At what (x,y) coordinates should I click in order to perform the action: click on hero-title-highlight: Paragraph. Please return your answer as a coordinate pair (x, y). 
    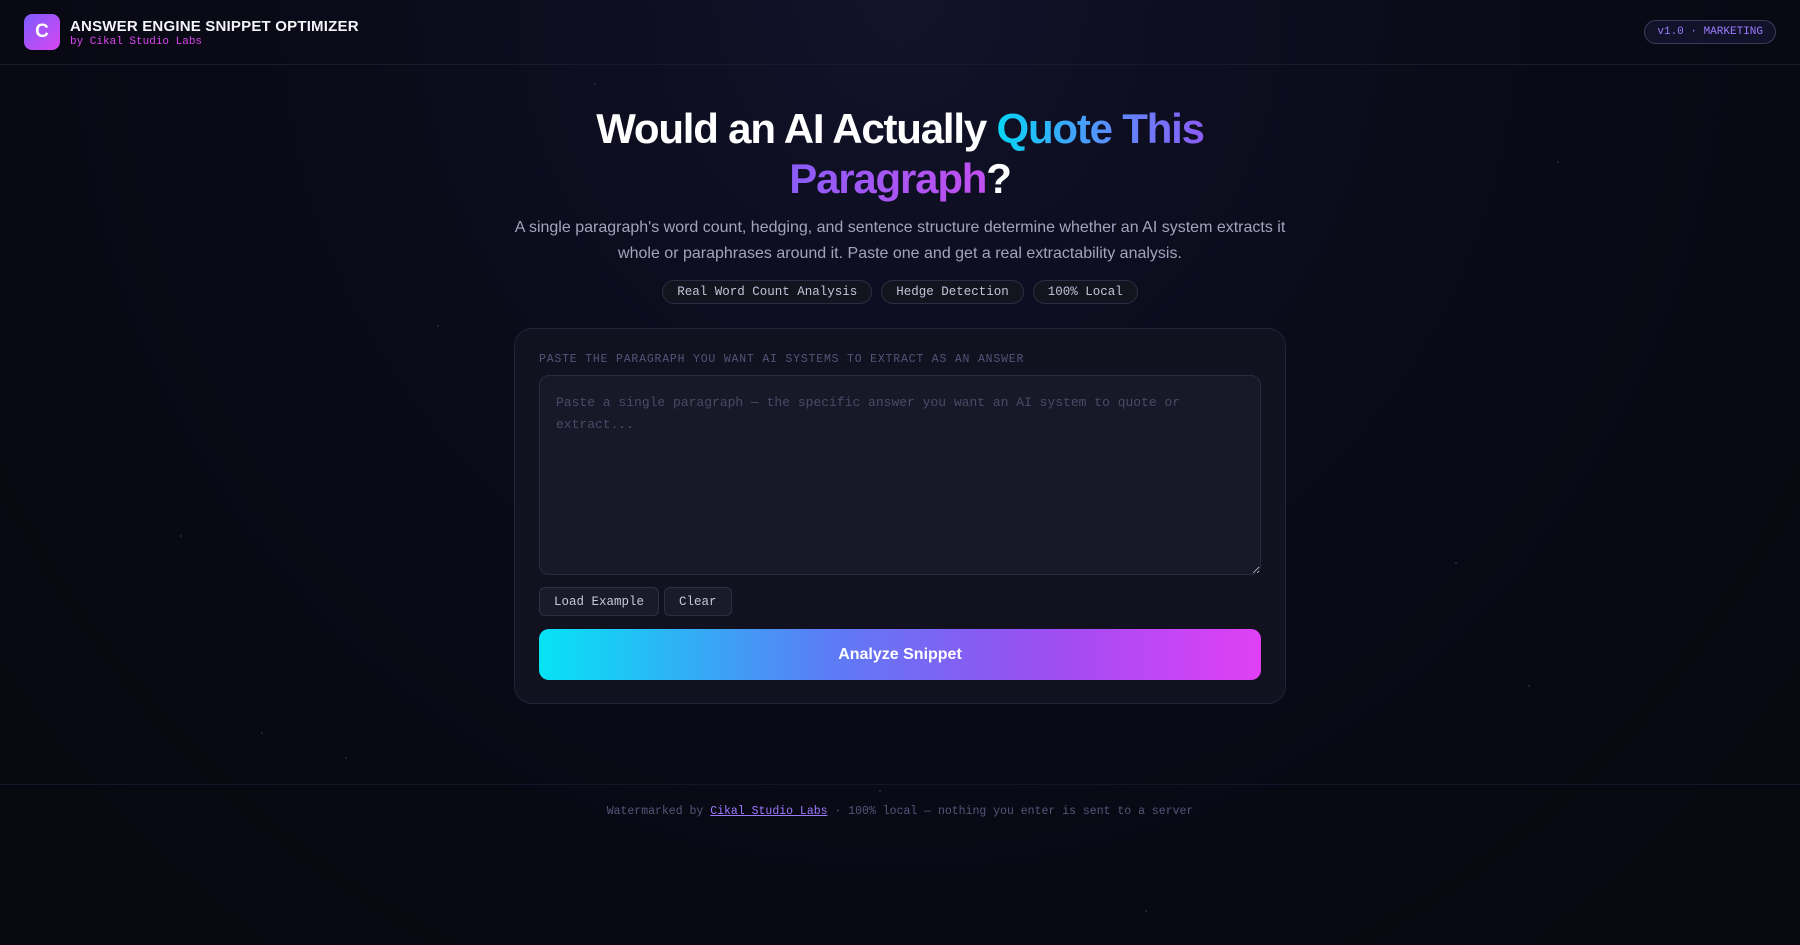
    Looking at the image, I should click on (888, 178).